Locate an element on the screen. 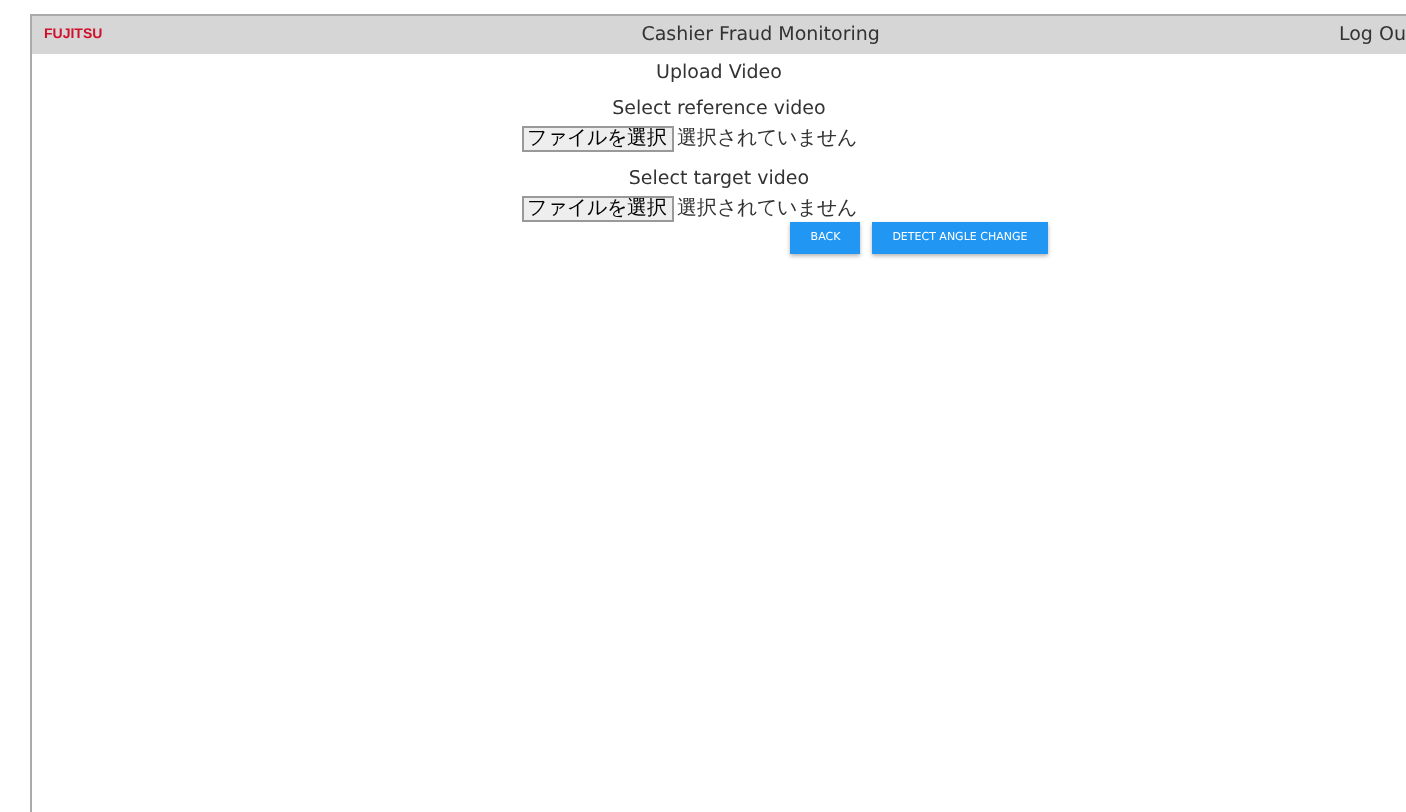 The width and height of the screenshot is (1406, 812). upload-label: Select reference video is located at coordinates (719, 109).